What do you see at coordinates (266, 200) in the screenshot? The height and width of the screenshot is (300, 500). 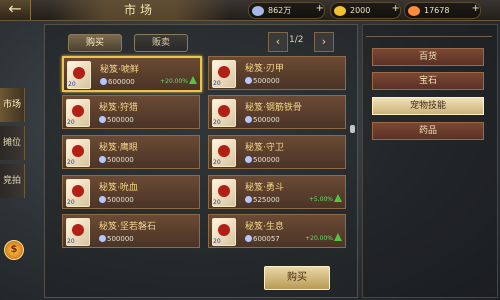 I see `item-price: 525000` at bounding box center [266, 200].